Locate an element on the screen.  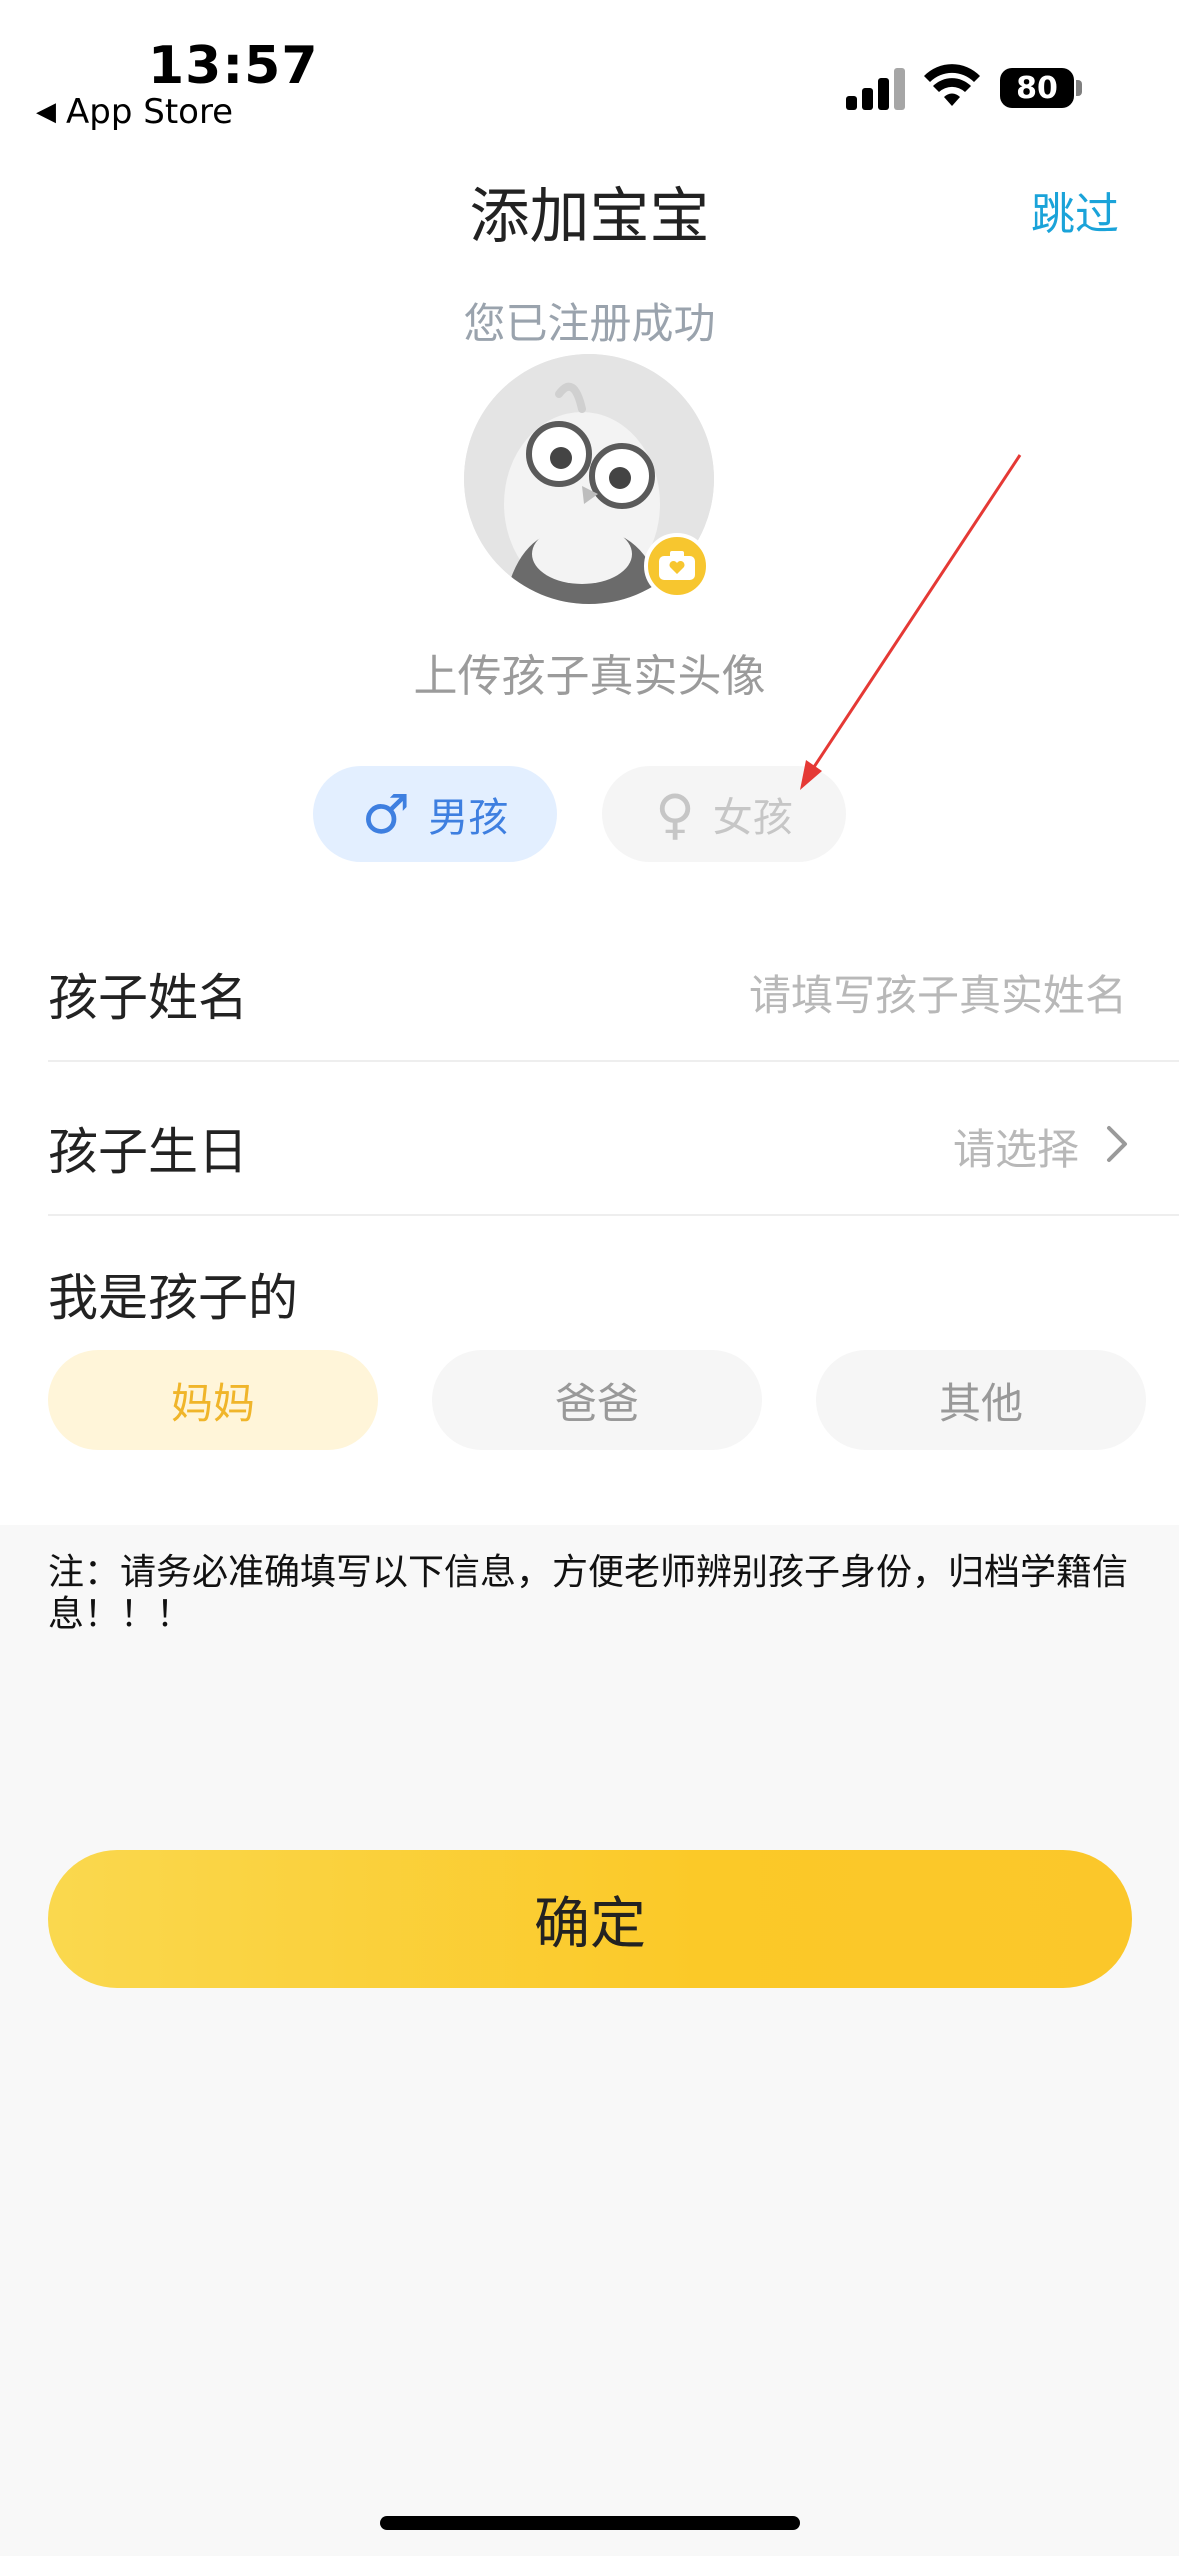
battery-tip is located at coordinates (1079, 88).